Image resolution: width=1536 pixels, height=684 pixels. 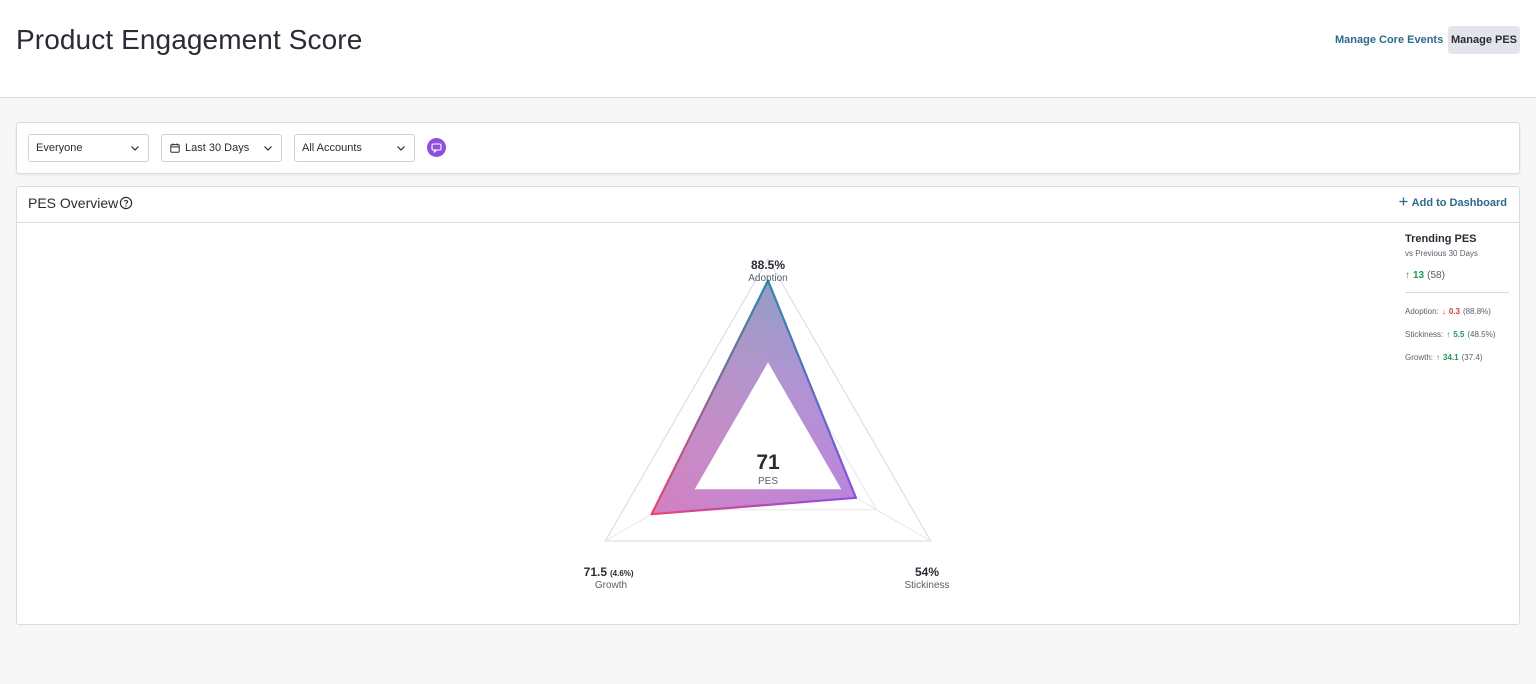 I want to click on trending-row-label: Adoption:, so click(x=1422, y=311).